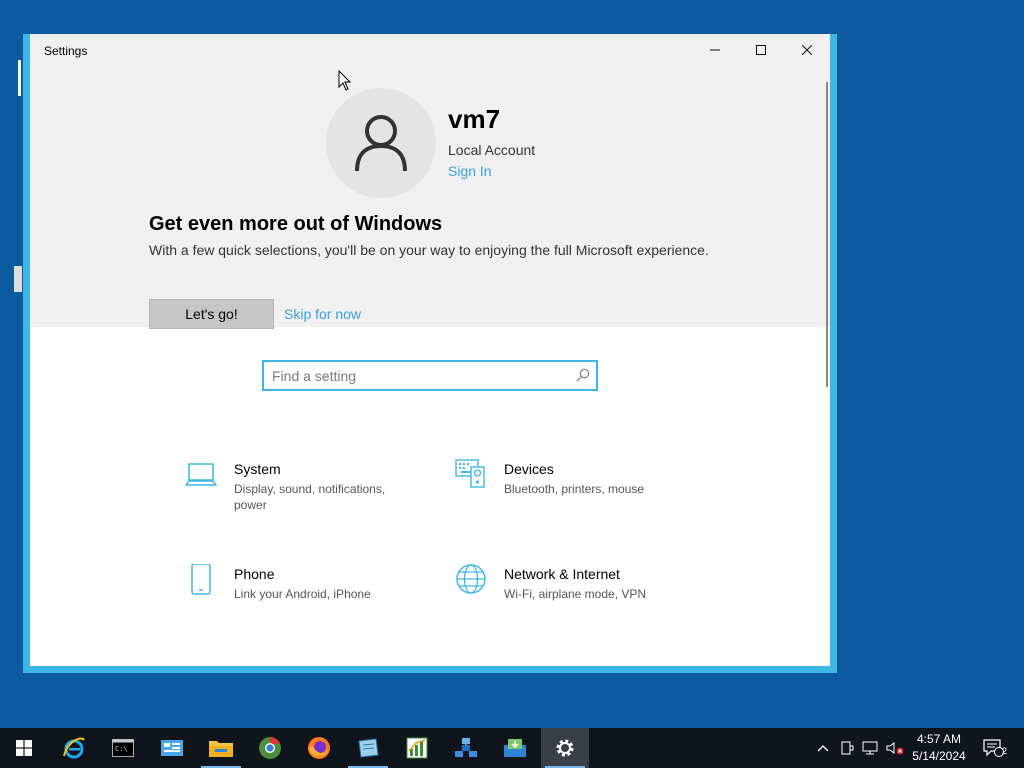  Describe the element at coordinates (827, 234) in the screenshot. I see `scrollbar` at that location.